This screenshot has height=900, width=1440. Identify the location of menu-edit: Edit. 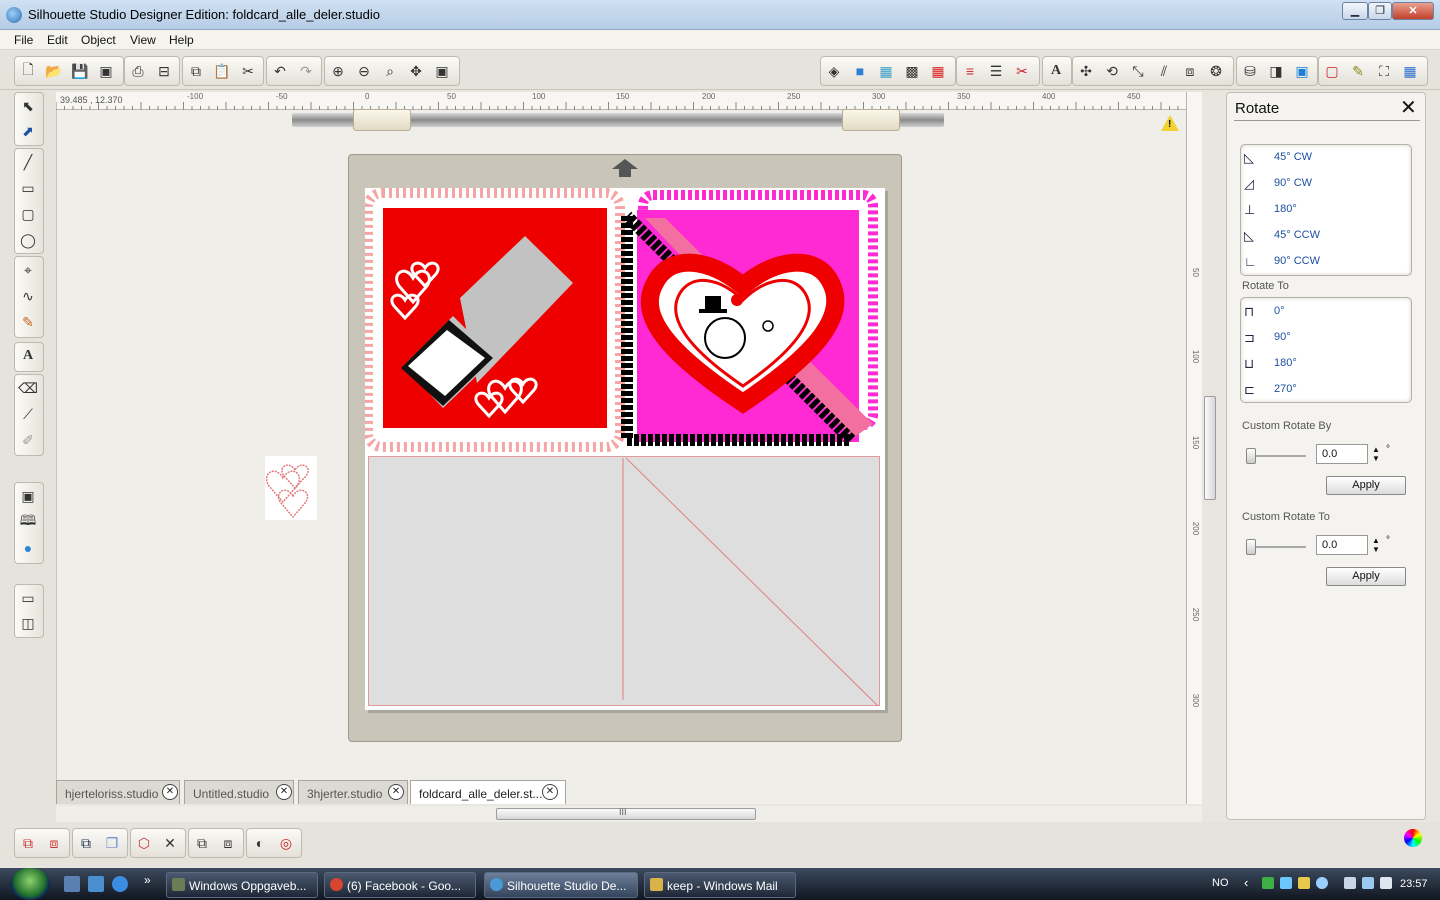
(57, 40).